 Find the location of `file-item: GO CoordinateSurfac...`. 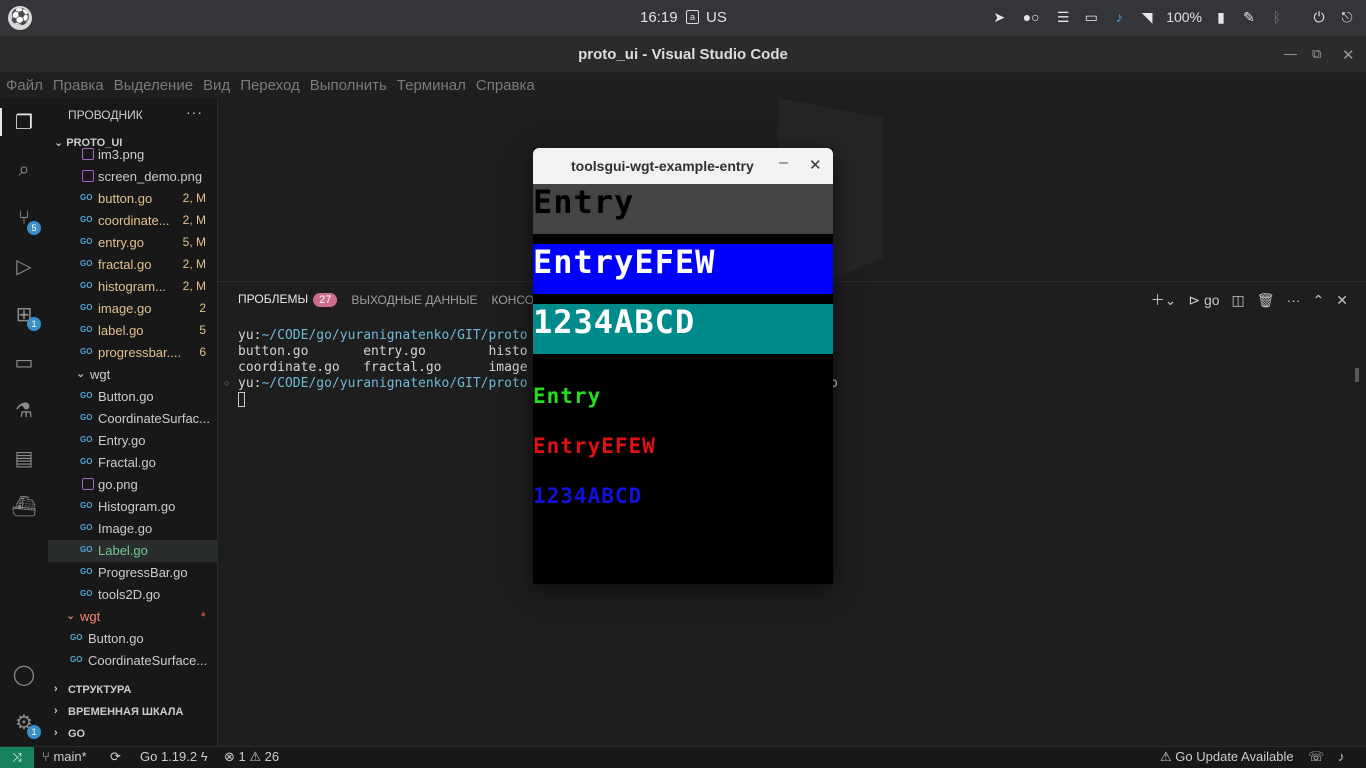

file-item: GO CoordinateSurfac... is located at coordinates (132, 419).